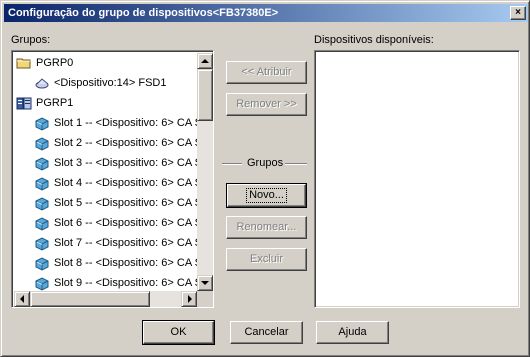 The image size is (530, 357). Describe the element at coordinates (178, 332) in the screenshot. I see `ok-button: OK` at that location.